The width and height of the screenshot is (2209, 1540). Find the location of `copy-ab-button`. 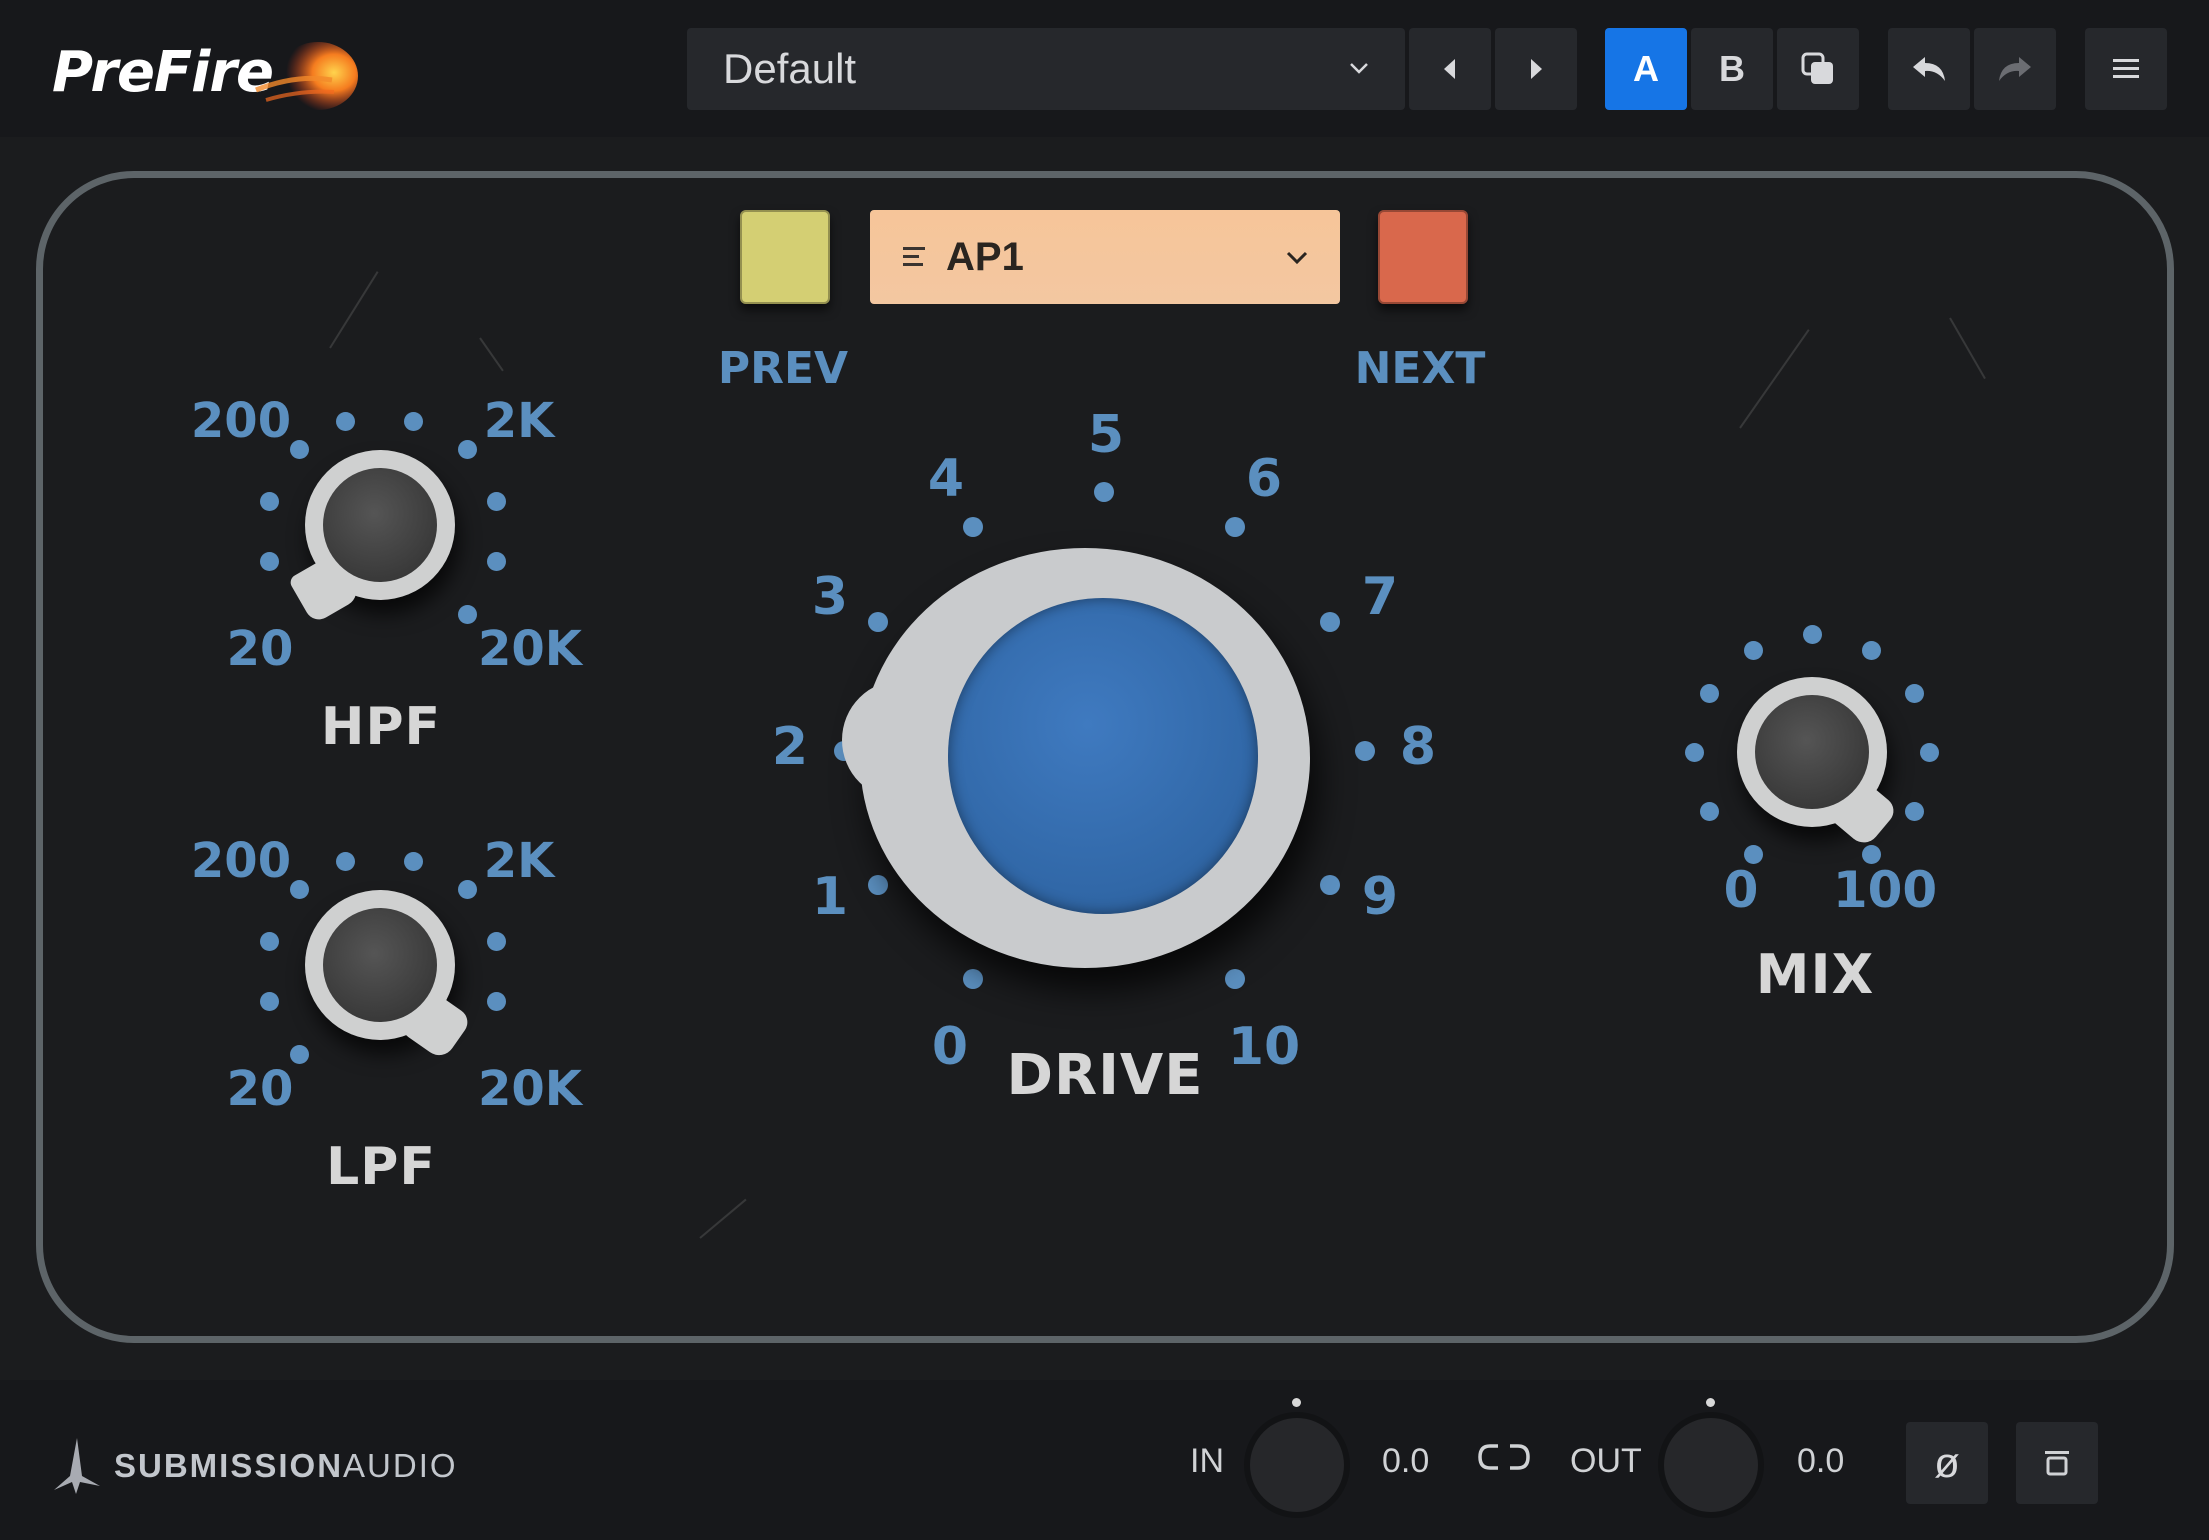

copy-ab-button is located at coordinates (1818, 69).